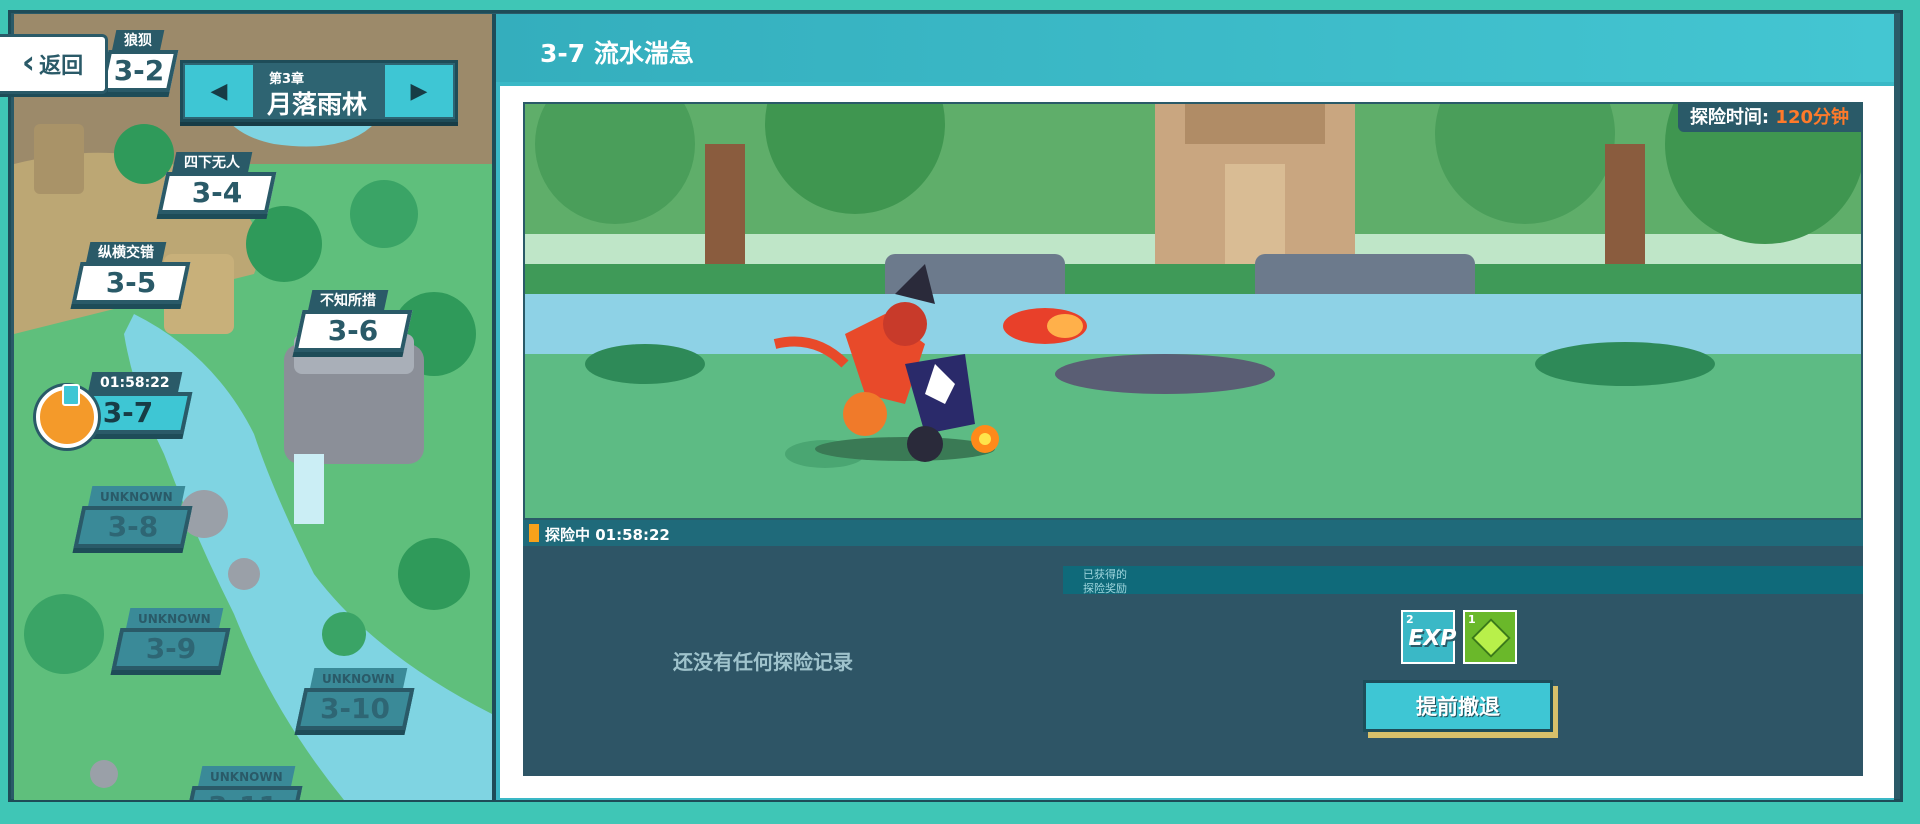 The width and height of the screenshot is (1920, 824). Describe the element at coordinates (139, 71) in the screenshot. I see `stage-node-3-2: 3-2` at that location.